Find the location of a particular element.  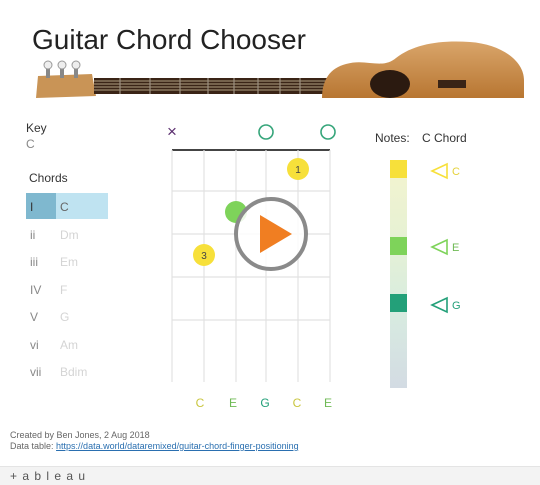

chord-name-am: Am is located at coordinates (69, 345).